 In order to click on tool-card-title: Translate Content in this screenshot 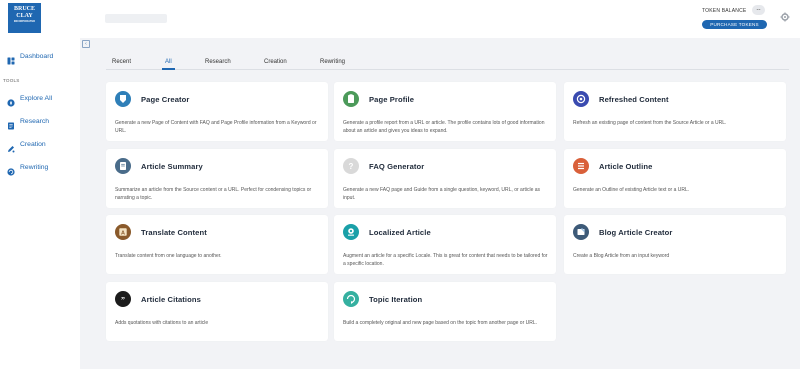, I will do `click(174, 232)`.